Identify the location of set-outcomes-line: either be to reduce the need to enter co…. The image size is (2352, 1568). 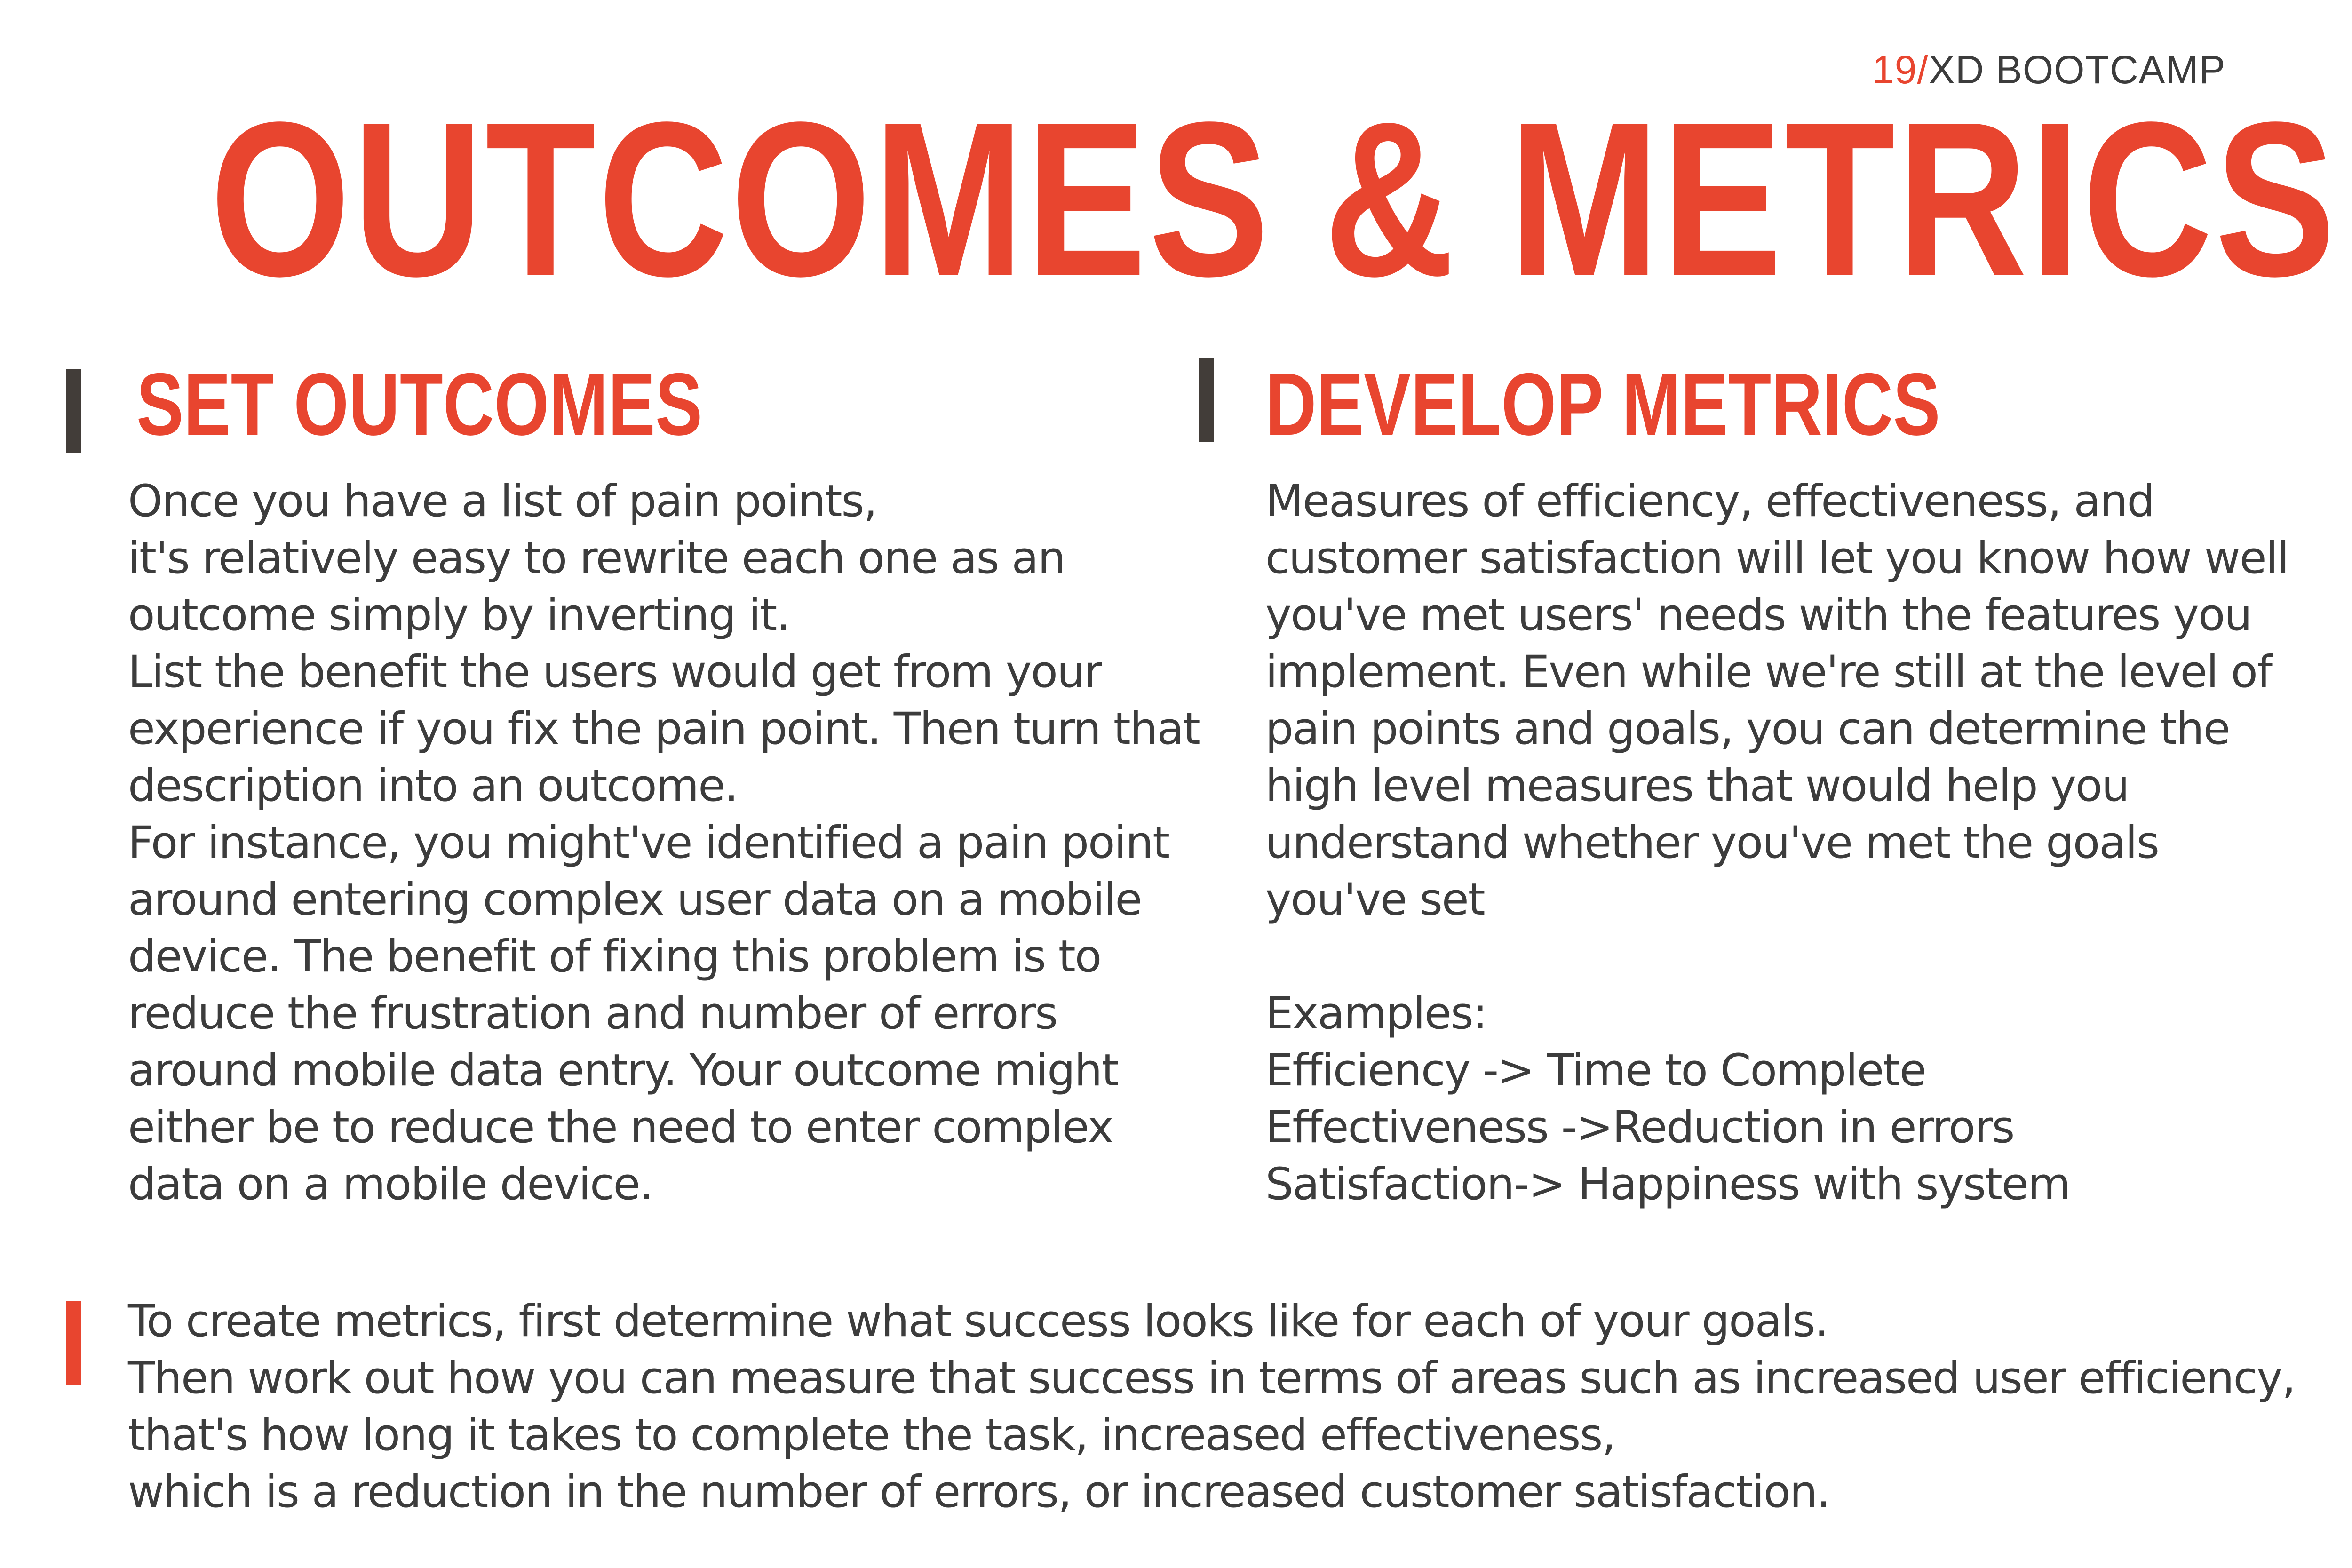
(621, 1127).